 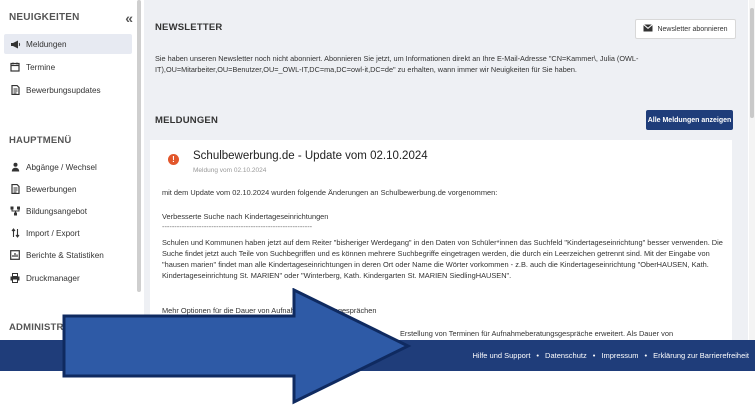 What do you see at coordinates (68, 44) in the screenshot?
I see `sidebar-item-meldungen: Meldungen` at bounding box center [68, 44].